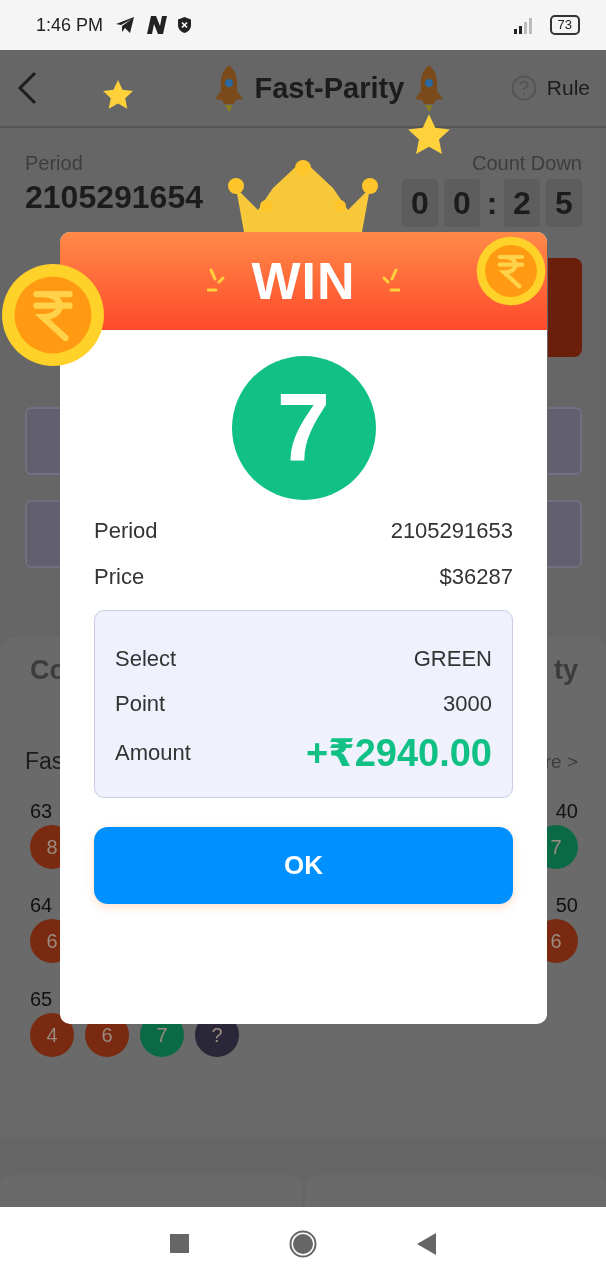 Image resolution: width=606 pixels, height=1280 pixels. I want to click on info-label: Price, so click(119, 577).